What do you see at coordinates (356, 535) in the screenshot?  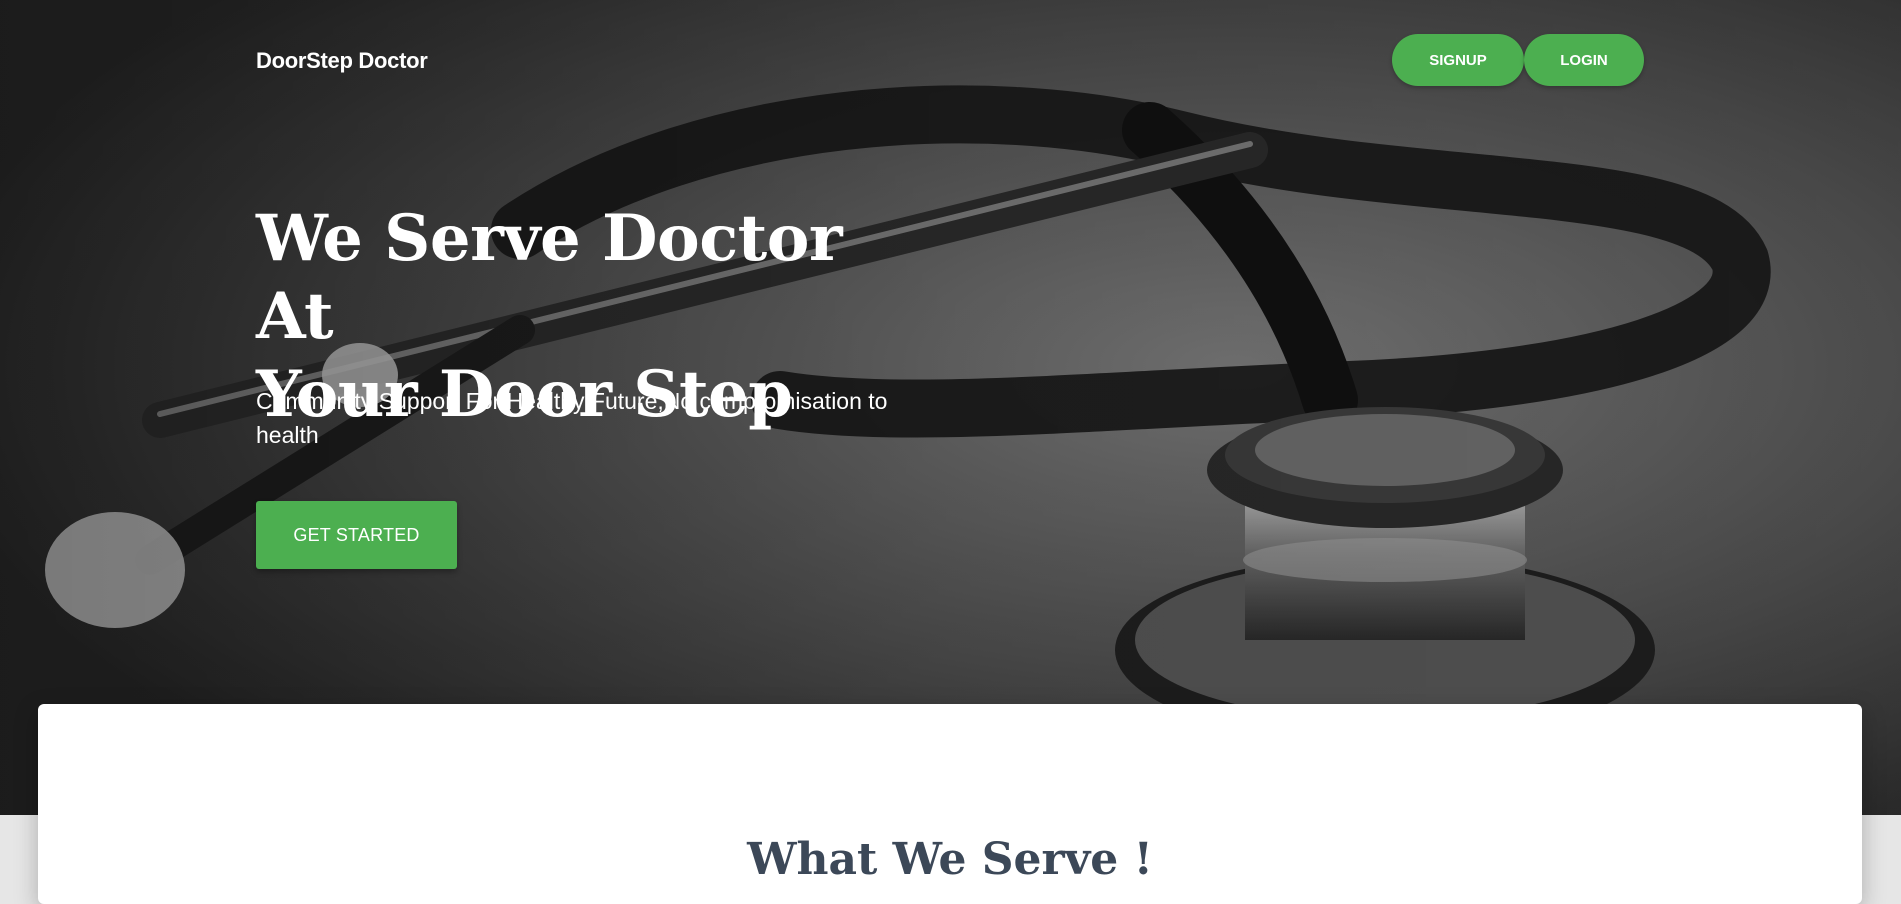 I see `get-started-button: GET STARTED` at bounding box center [356, 535].